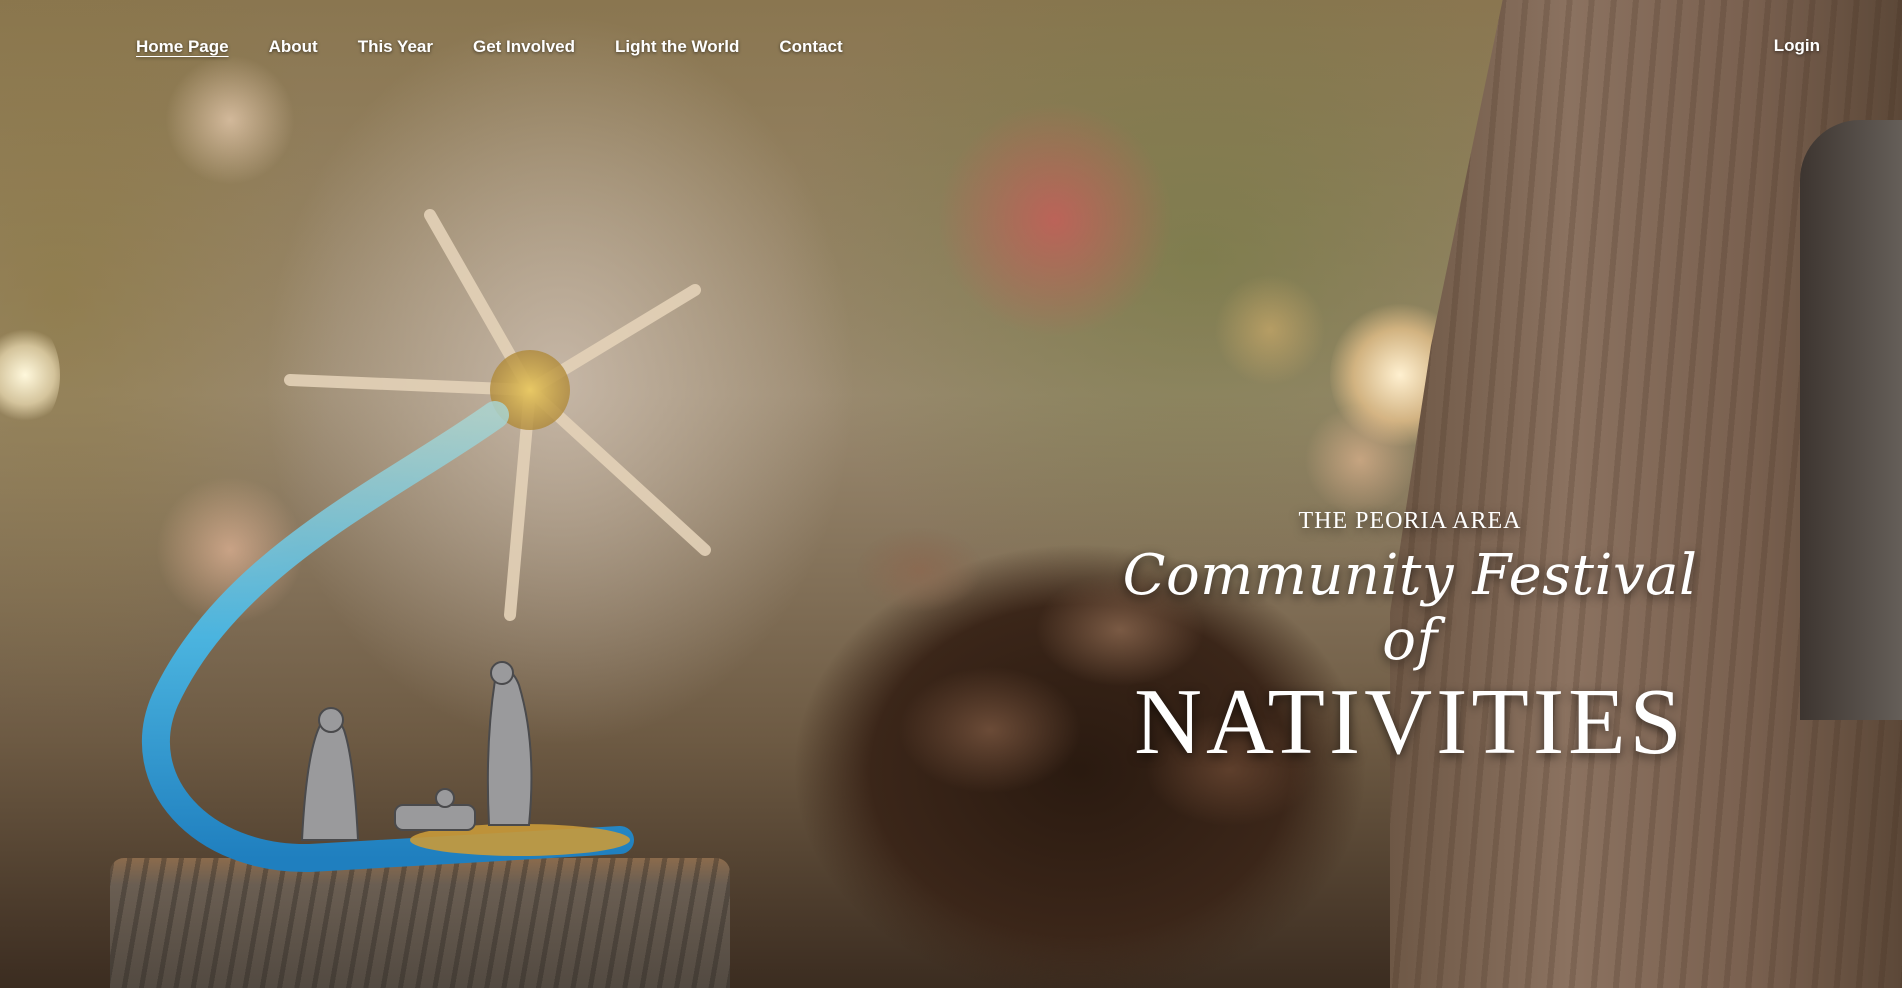  Describe the element at coordinates (395, 47) in the screenshot. I see `nav-this-year: This Year` at that location.